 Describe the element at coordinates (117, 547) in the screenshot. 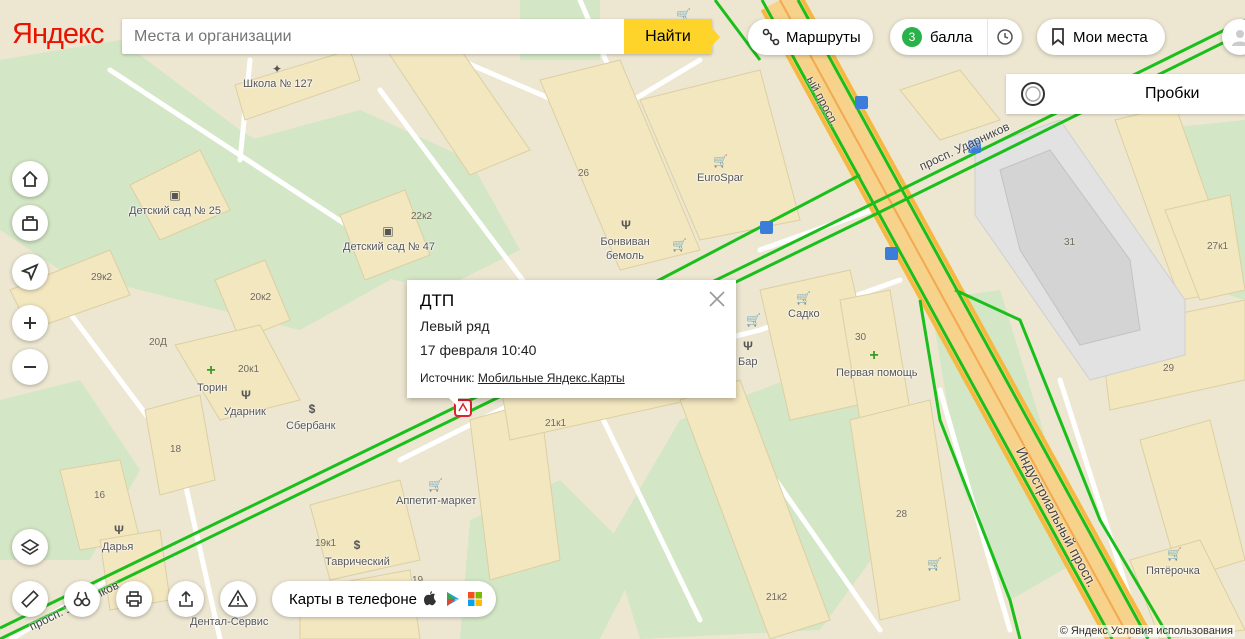

I see `poi-darya: Дарья` at that location.